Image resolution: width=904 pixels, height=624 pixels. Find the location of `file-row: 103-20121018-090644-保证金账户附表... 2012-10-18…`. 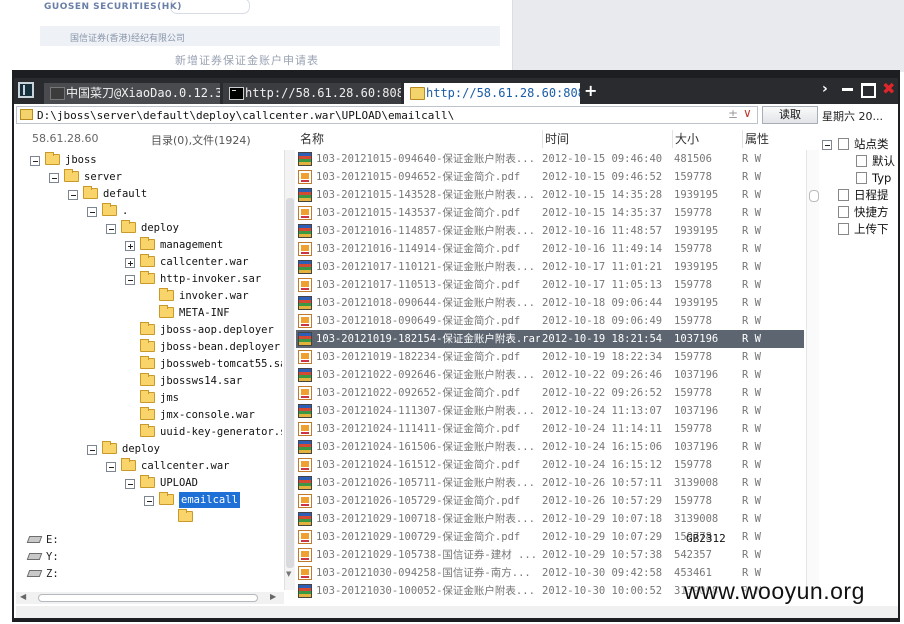

file-row: 103-20121018-090644-保证金账户附表... 2012-10-18… is located at coordinates (550, 303).